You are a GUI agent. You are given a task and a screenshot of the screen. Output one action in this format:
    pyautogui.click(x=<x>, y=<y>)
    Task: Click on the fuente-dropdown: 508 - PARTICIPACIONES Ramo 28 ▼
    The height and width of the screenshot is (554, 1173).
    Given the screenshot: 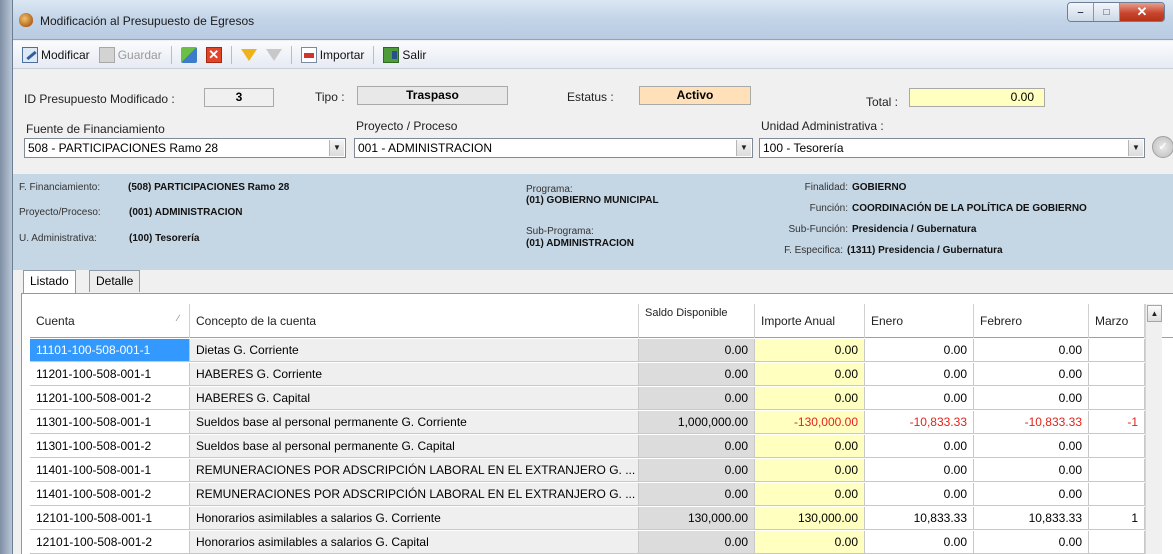 What is the action you would take?
    pyautogui.click(x=185, y=148)
    